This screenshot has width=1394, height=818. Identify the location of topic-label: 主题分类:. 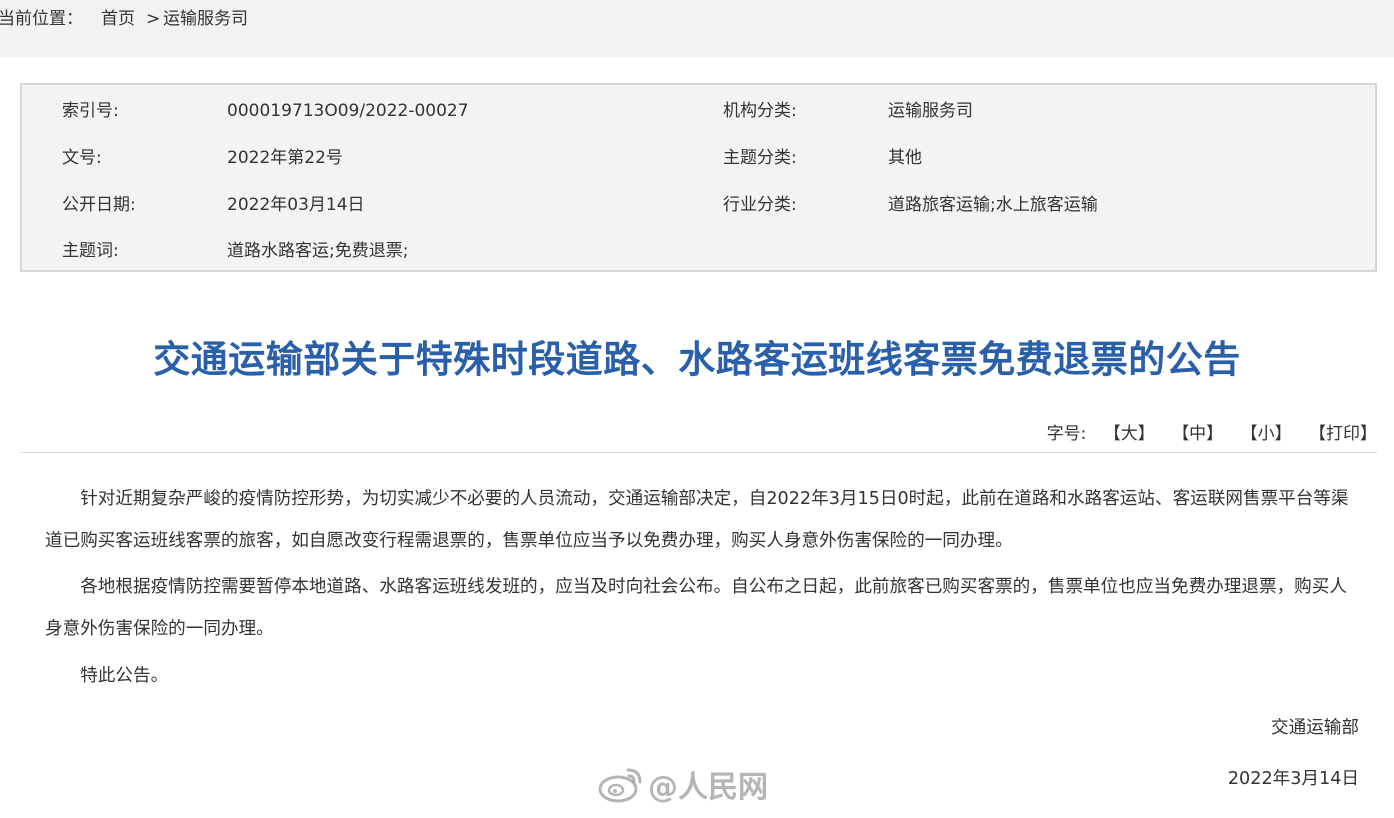
(760, 158).